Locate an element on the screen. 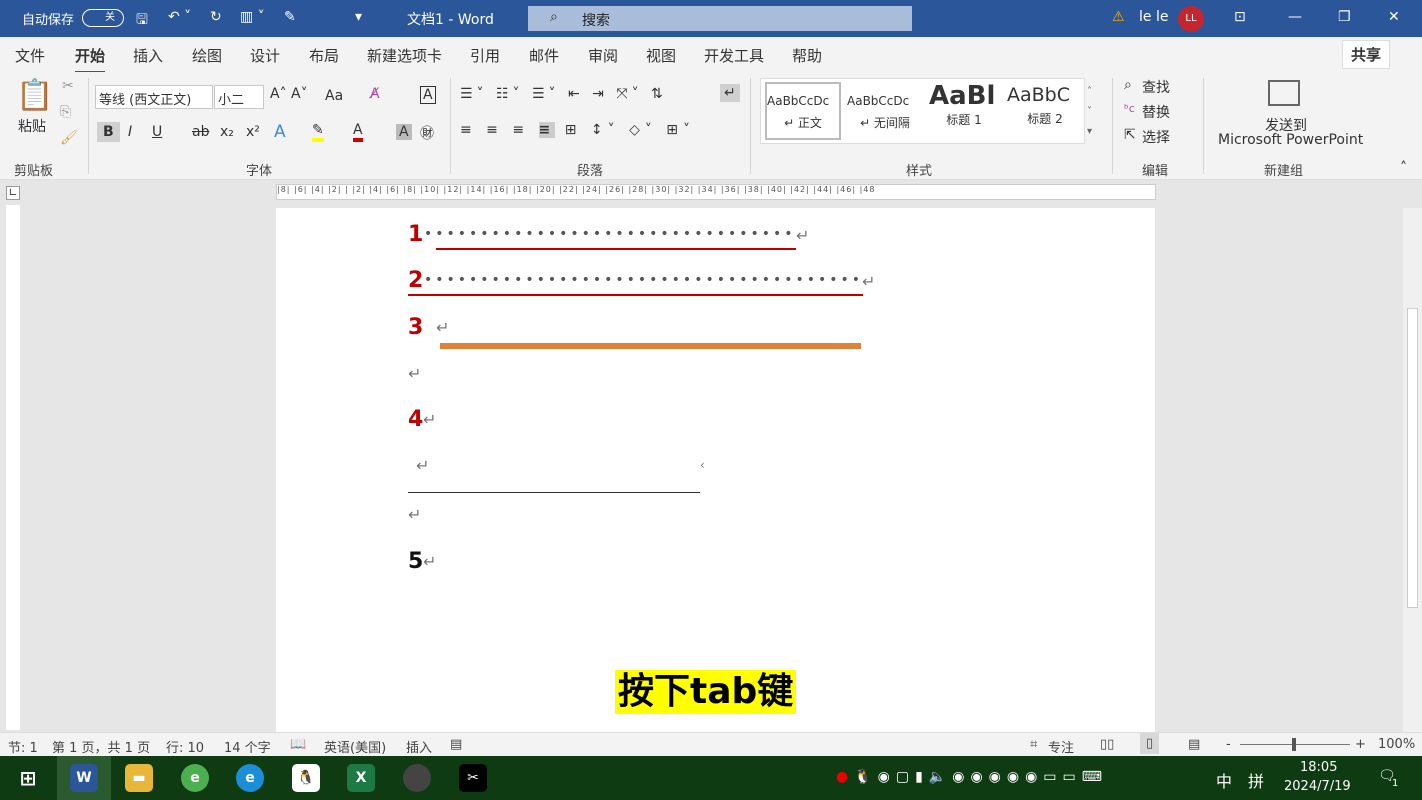  text-effects-icon: A is located at coordinates (280, 132).